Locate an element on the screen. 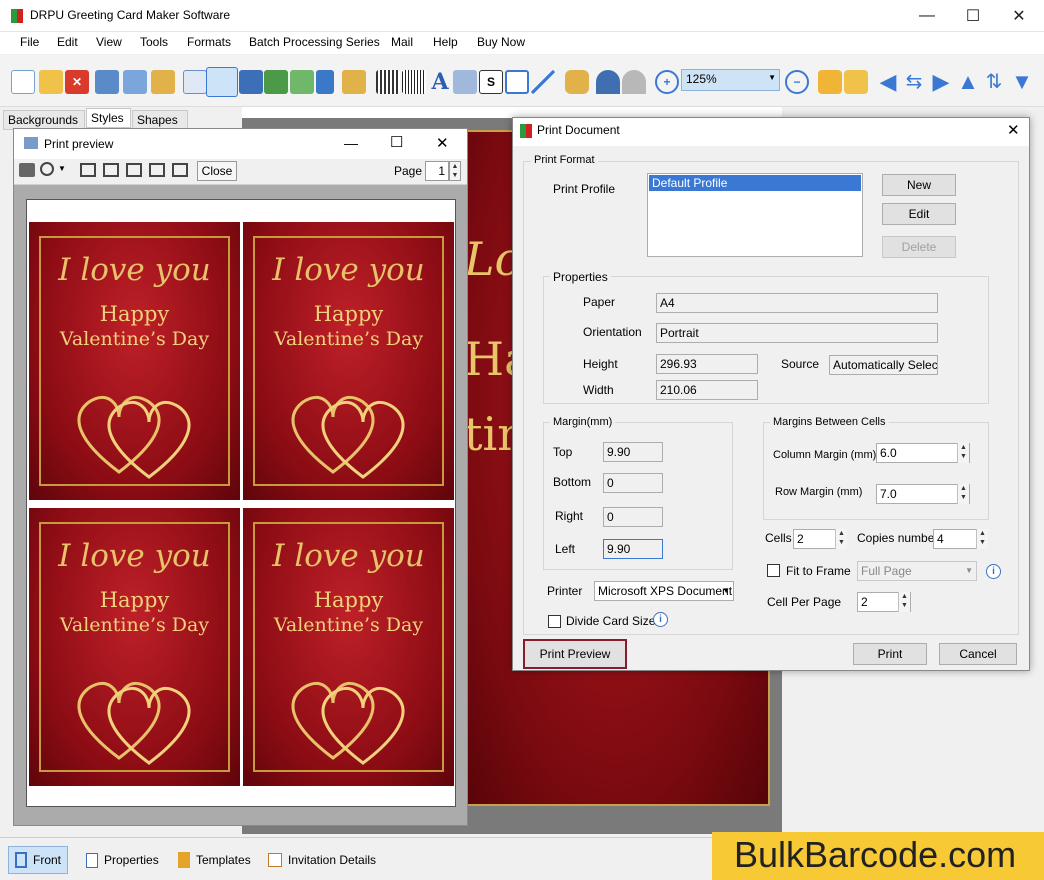 This screenshot has height=880, width=1044. divide-card-checkbox is located at coordinates (554, 621).